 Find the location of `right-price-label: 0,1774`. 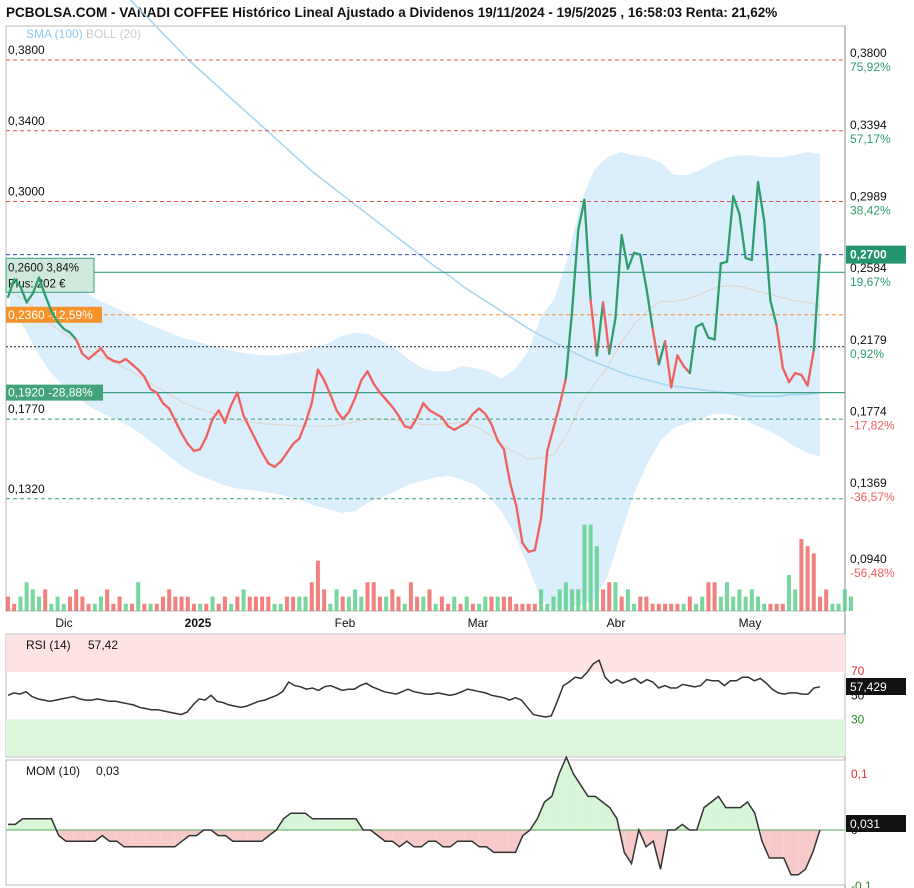

right-price-label: 0,1774 is located at coordinates (868, 411).